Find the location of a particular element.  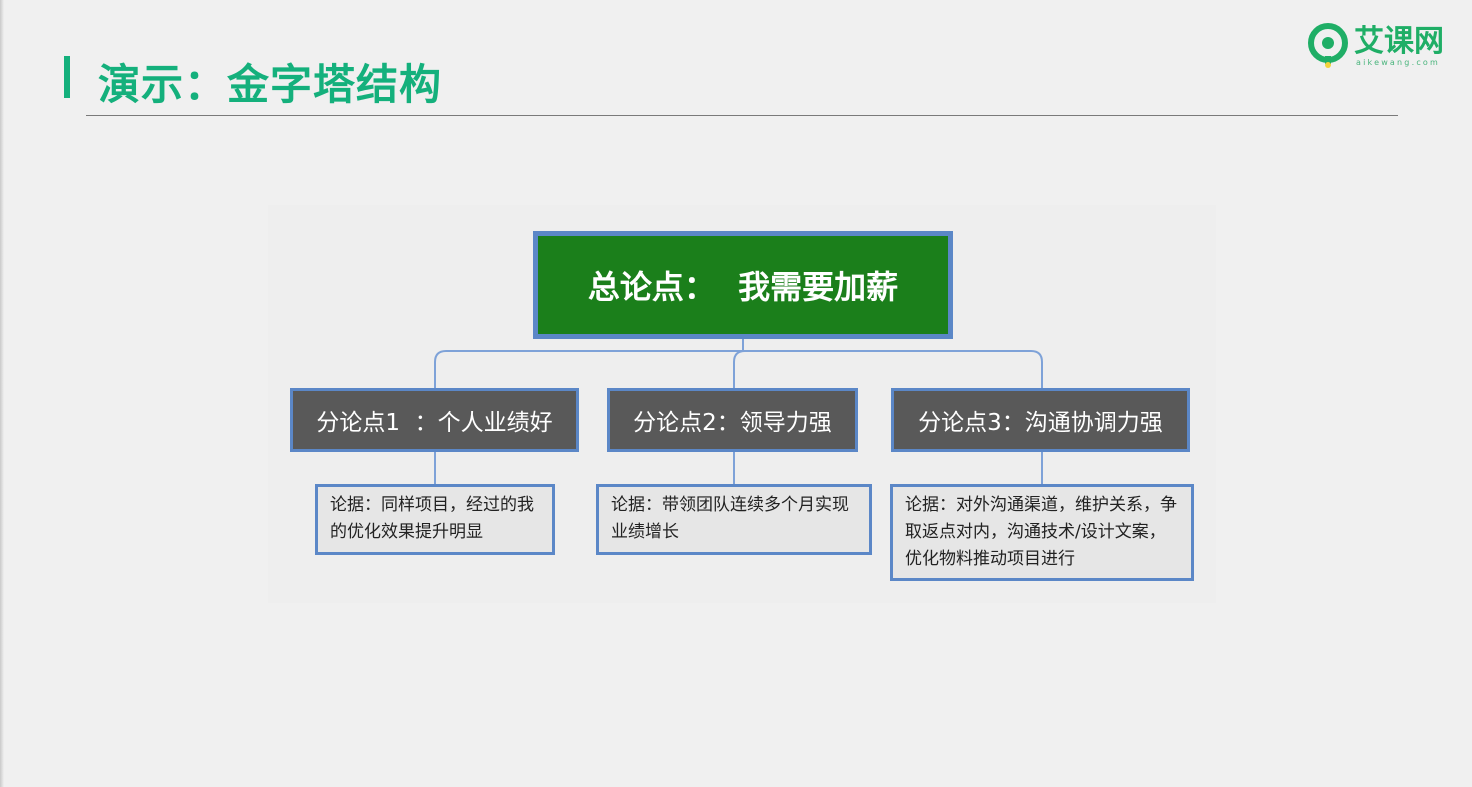

sub-point-3-box: 分论点3：沟通协调力强 is located at coordinates (1040, 420).